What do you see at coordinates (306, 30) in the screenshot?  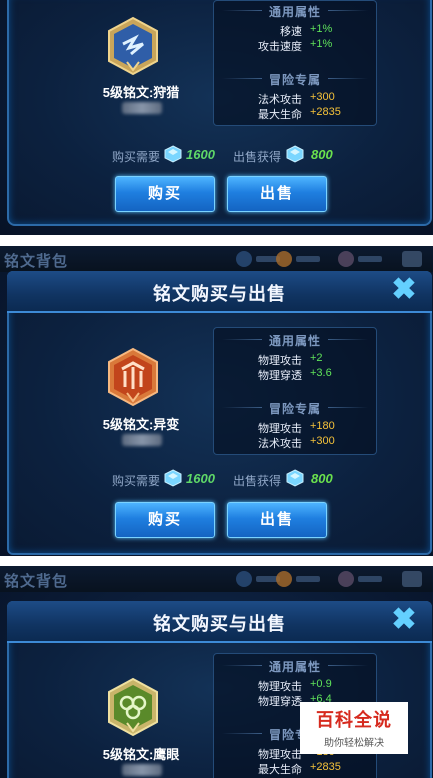 I see `attr-row: 移速 +1%` at bounding box center [306, 30].